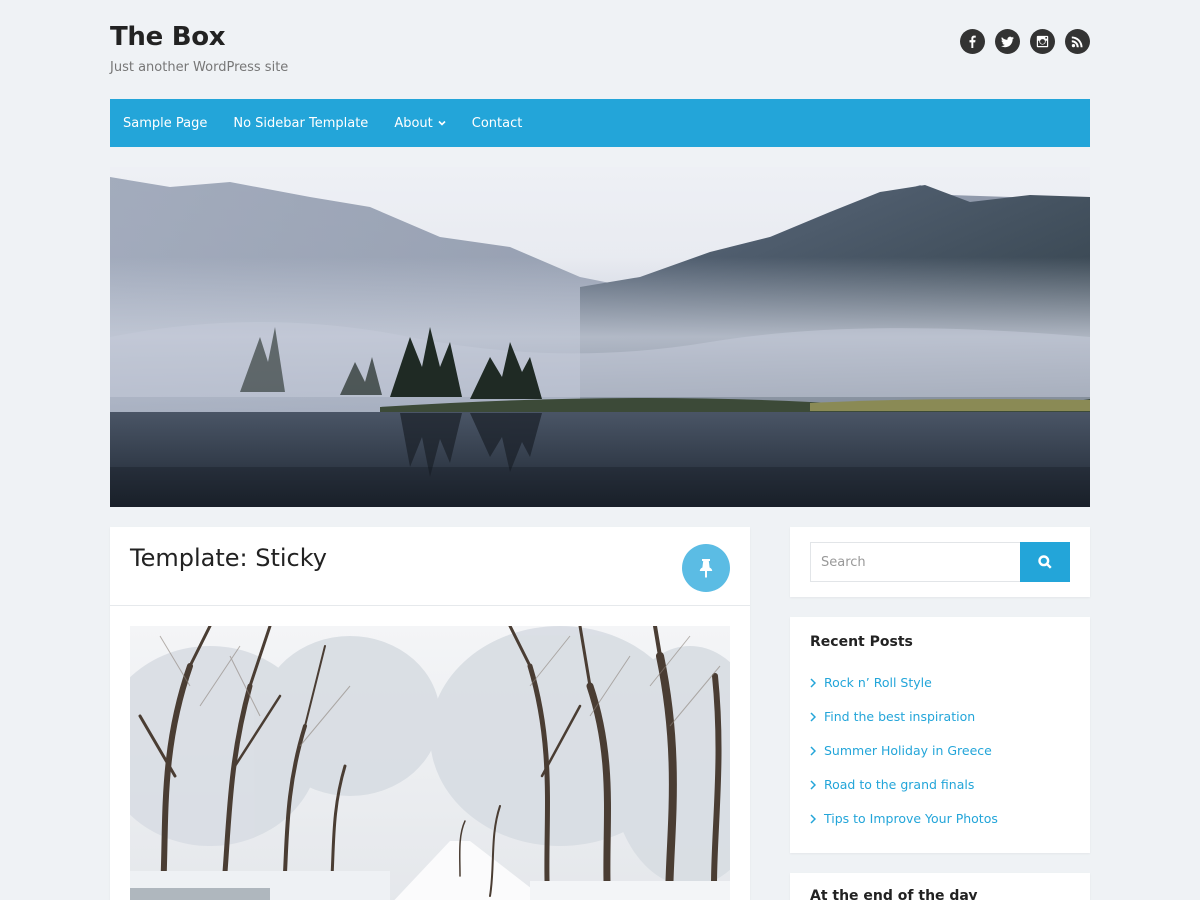 This screenshot has width=1200, height=900. I want to click on facebook-icon, so click(972, 41).